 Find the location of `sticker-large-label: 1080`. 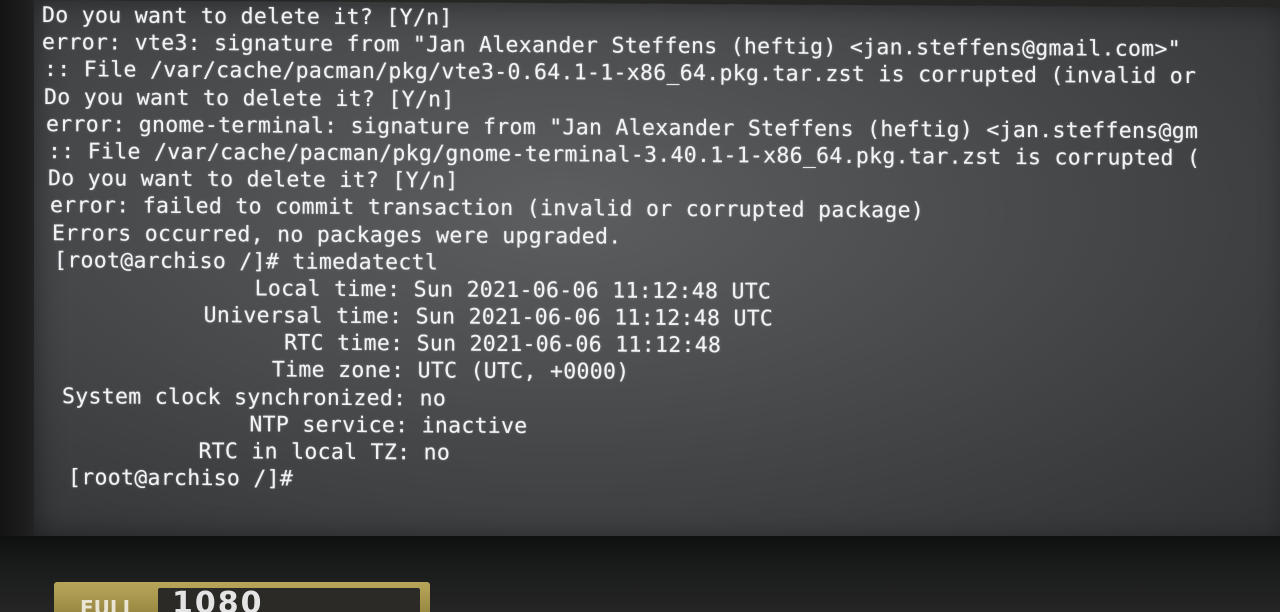

sticker-large-label: 1080 is located at coordinates (218, 599).